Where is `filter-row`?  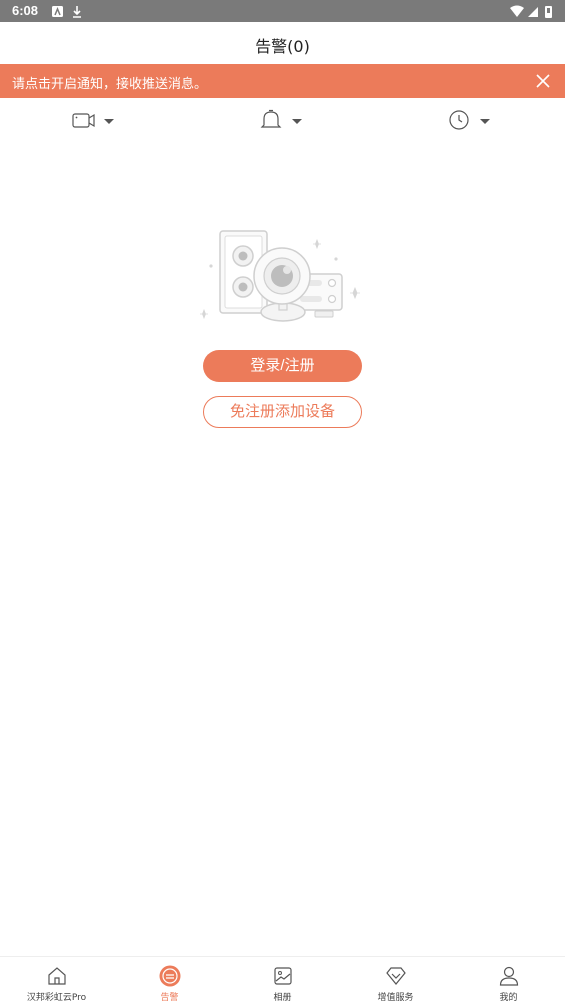
filter-row is located at coordinates (282, 121).